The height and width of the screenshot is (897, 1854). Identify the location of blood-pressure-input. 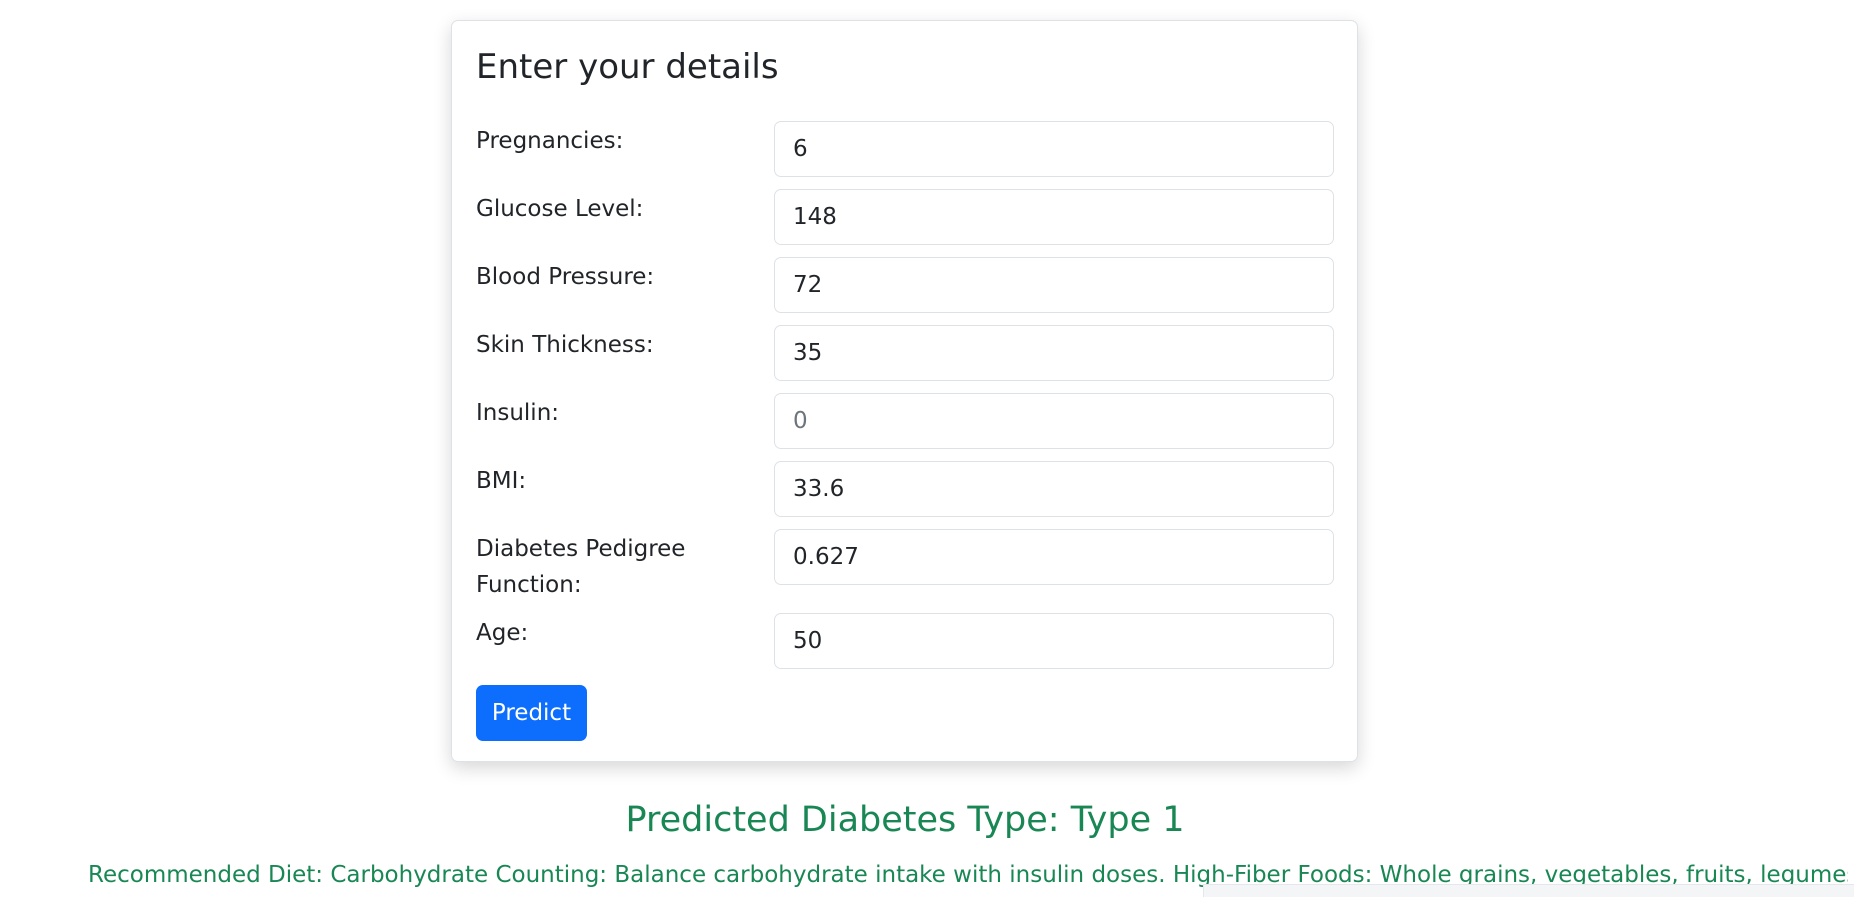
(1054, 285).